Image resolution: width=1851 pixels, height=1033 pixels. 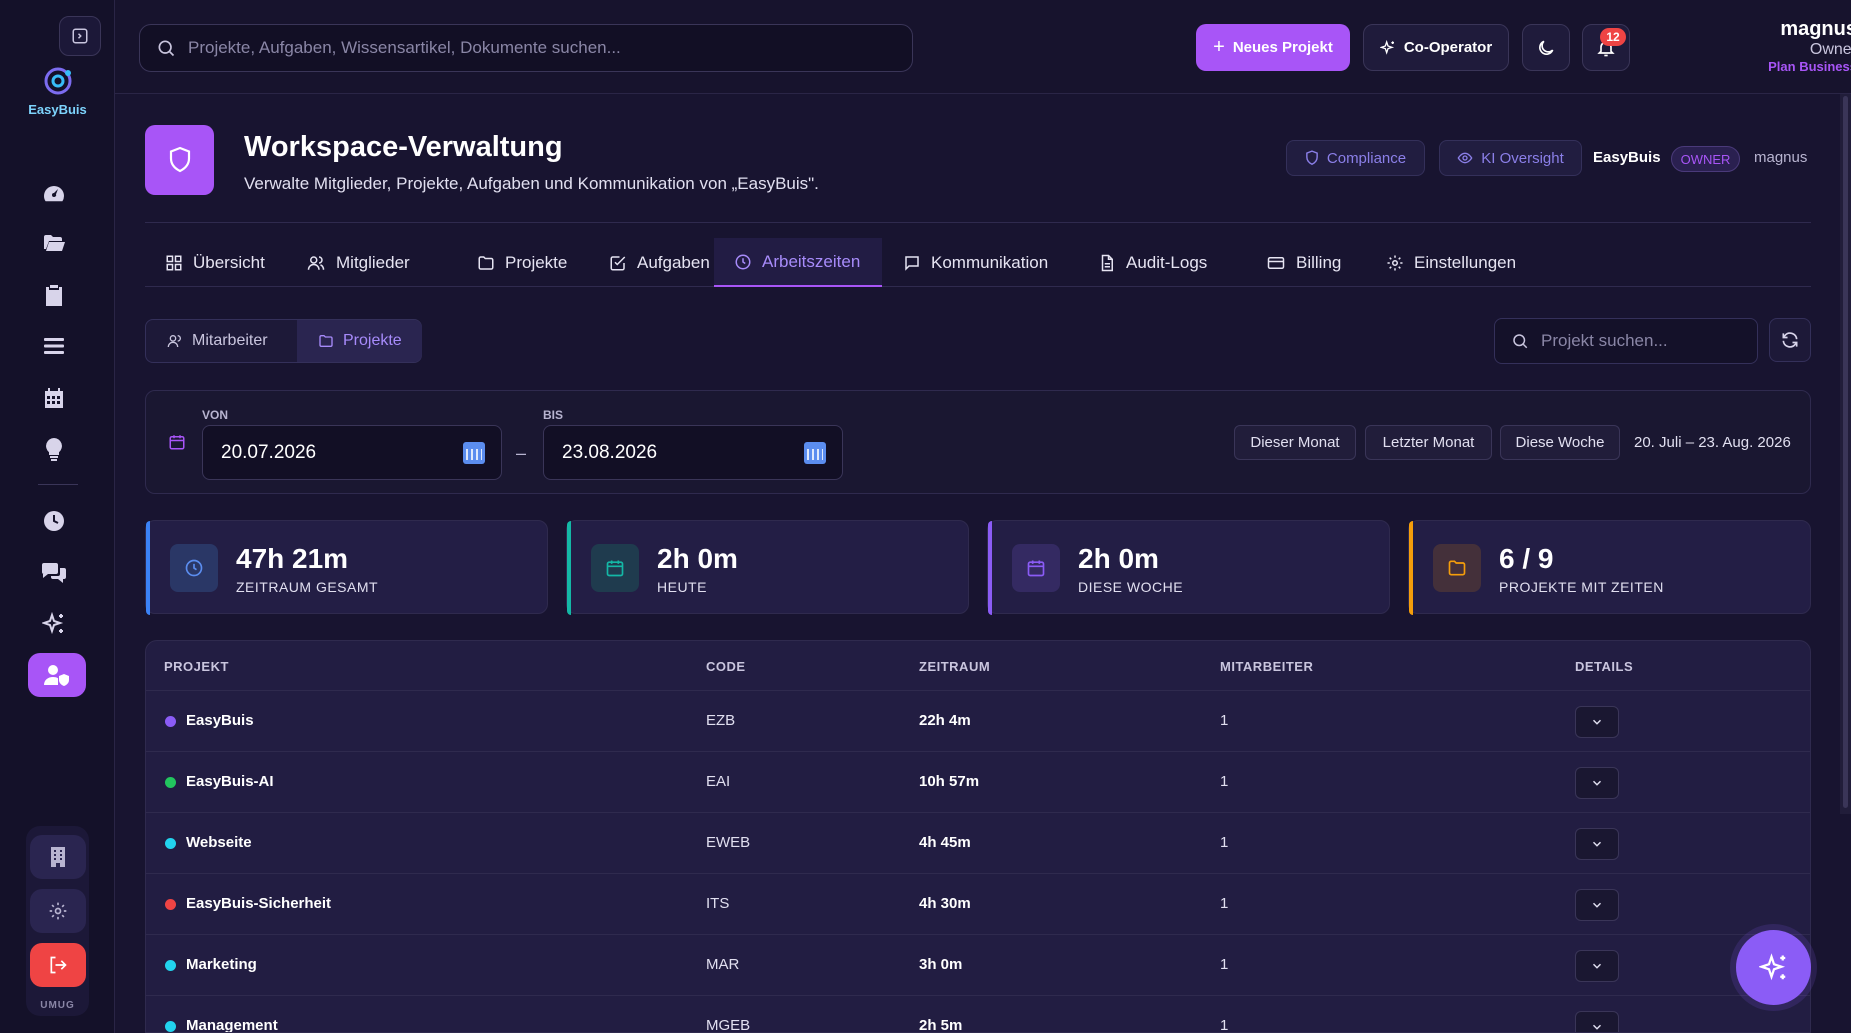 What do you see at coordinates (718, 903) in the screenshot?
I see `project-code: ITS` at bounding box center [718, 903].